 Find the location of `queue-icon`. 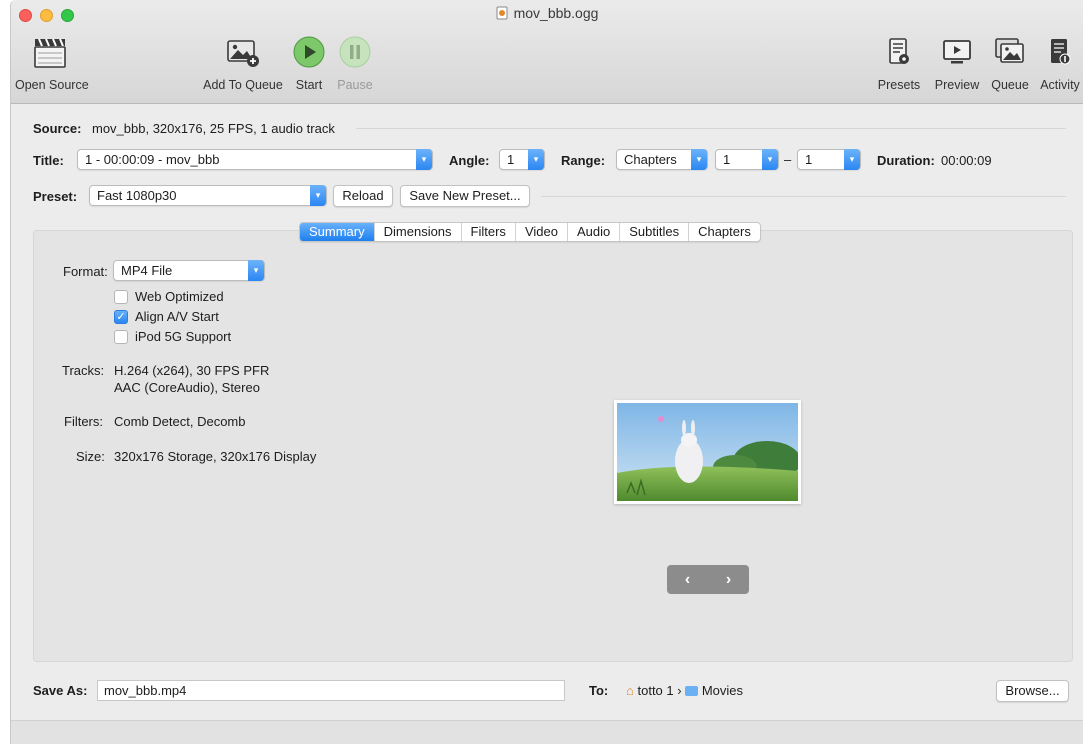

queue-icon is located at coordinates (1009, 50).